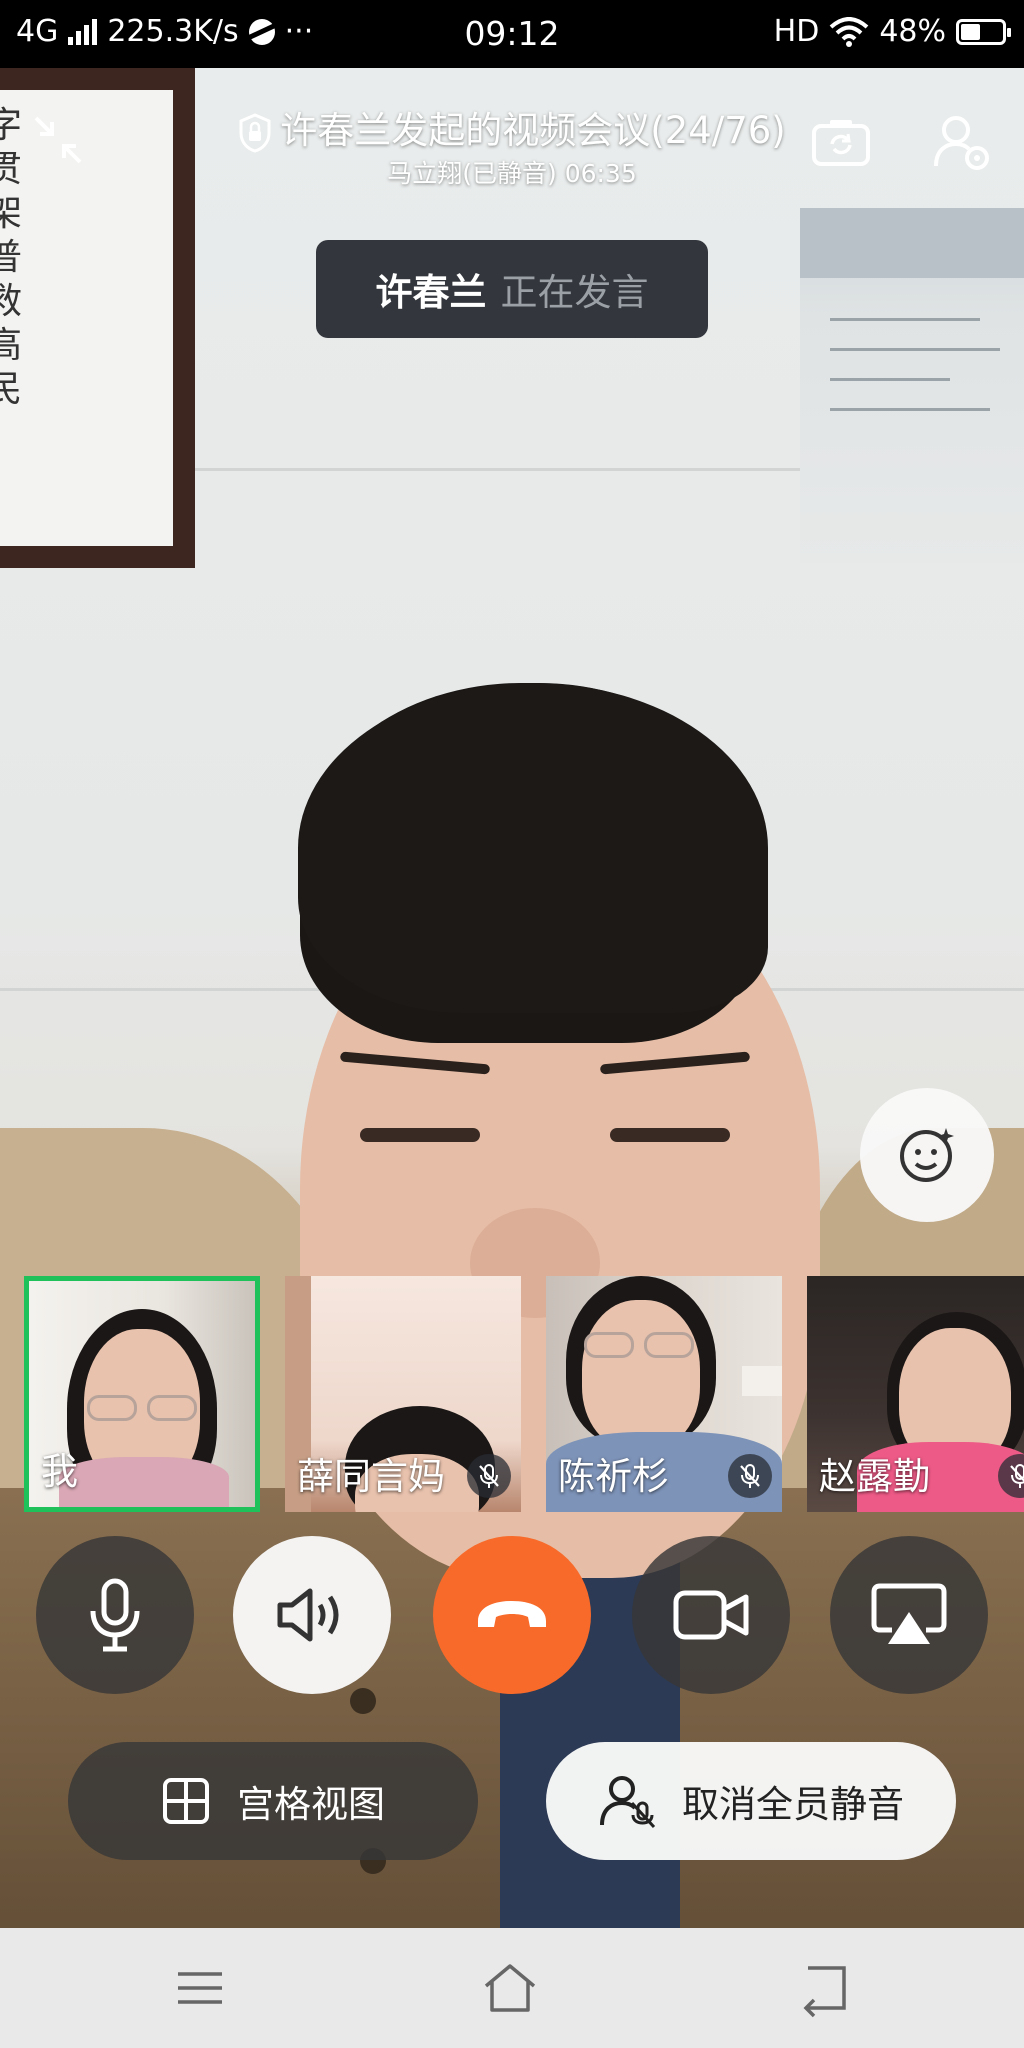  Describe the element at coordinates (912, 31) in the screenshot. I see `battery-percent: 48%` at that location.